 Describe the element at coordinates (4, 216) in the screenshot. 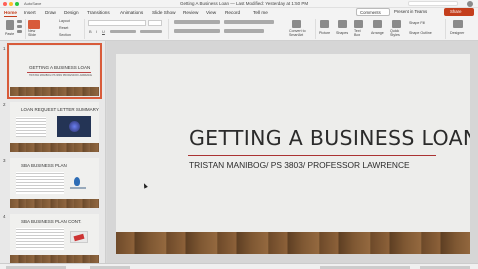

I see `slide-number: 4` at that location.